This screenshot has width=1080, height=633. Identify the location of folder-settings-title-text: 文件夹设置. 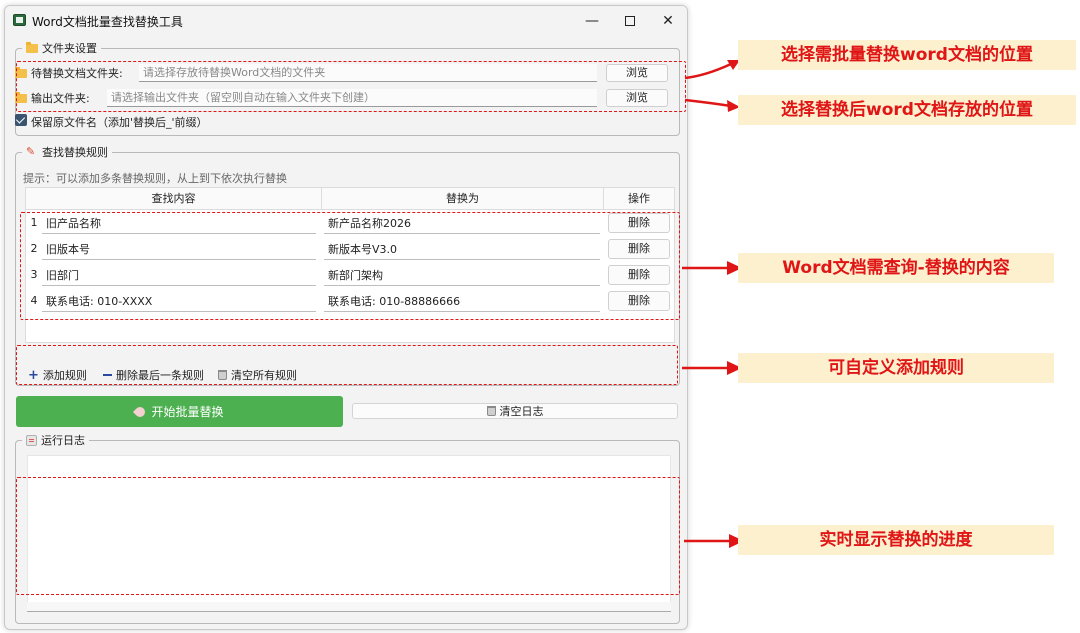
(69, 48).